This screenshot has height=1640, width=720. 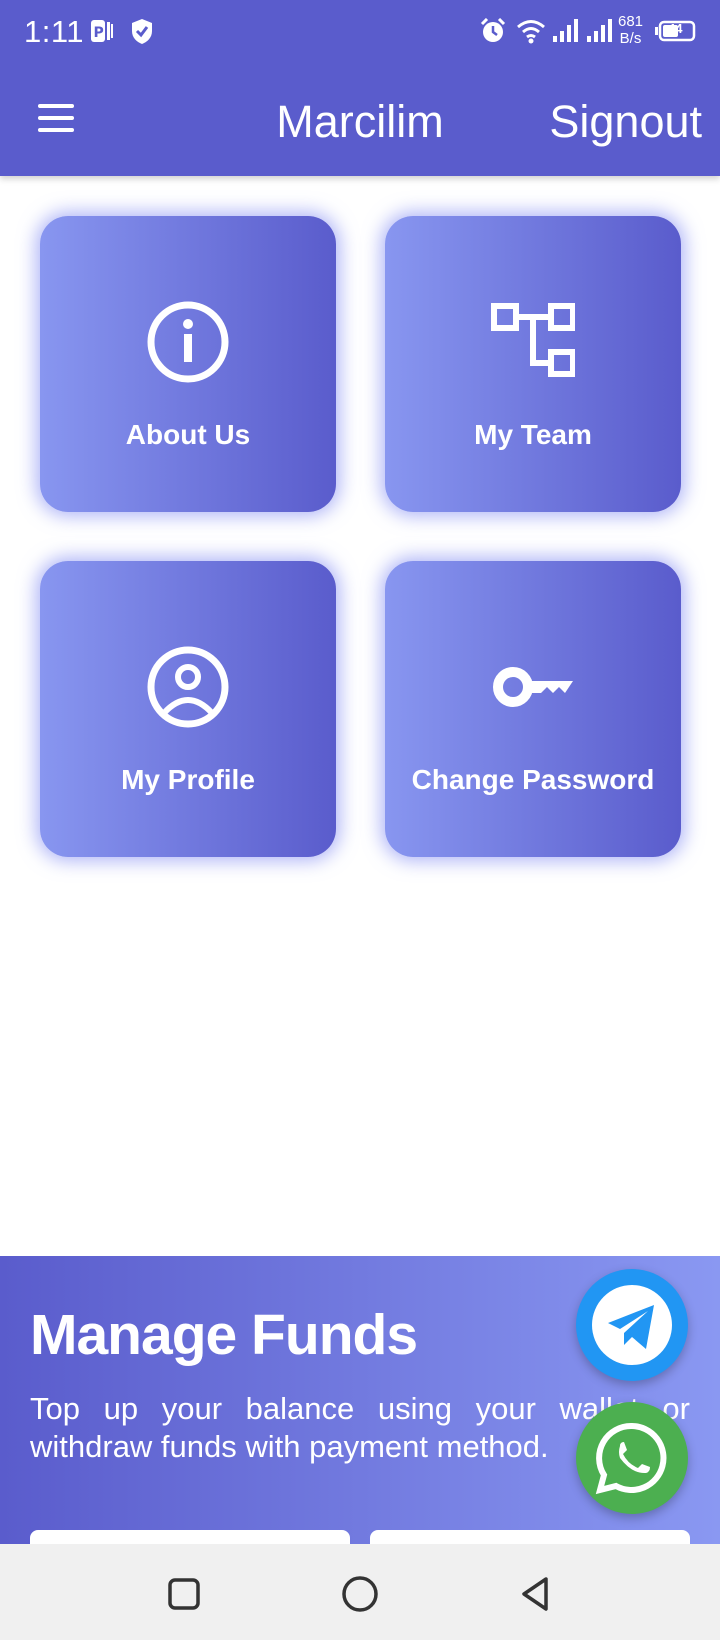 I want to click on telegram-button, so click(x=632, y=1325).